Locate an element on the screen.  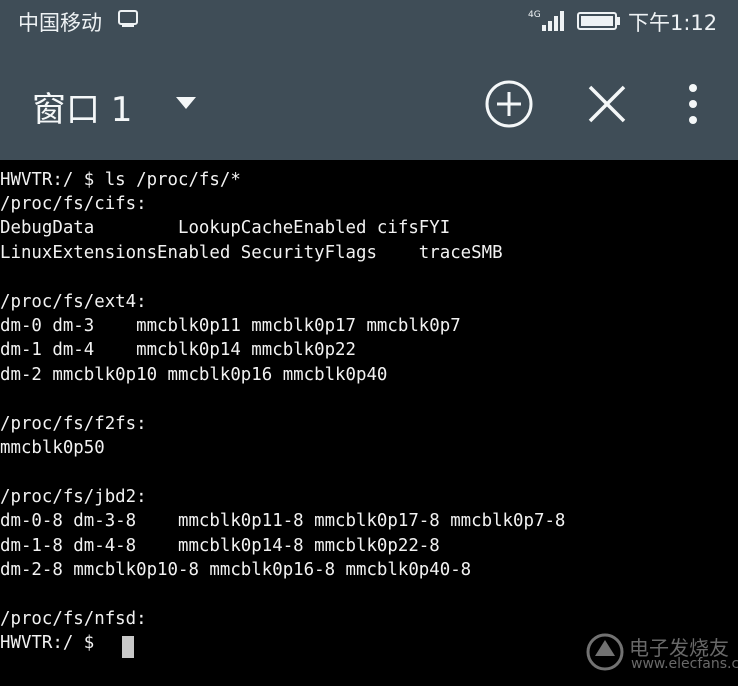
overflow-menu-icon is located at coordinates (693, 104).